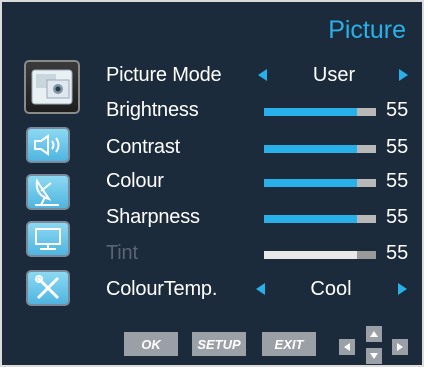 This screenshot has width=428, height=371. I want to click on colour-slider, so click(320, 183).